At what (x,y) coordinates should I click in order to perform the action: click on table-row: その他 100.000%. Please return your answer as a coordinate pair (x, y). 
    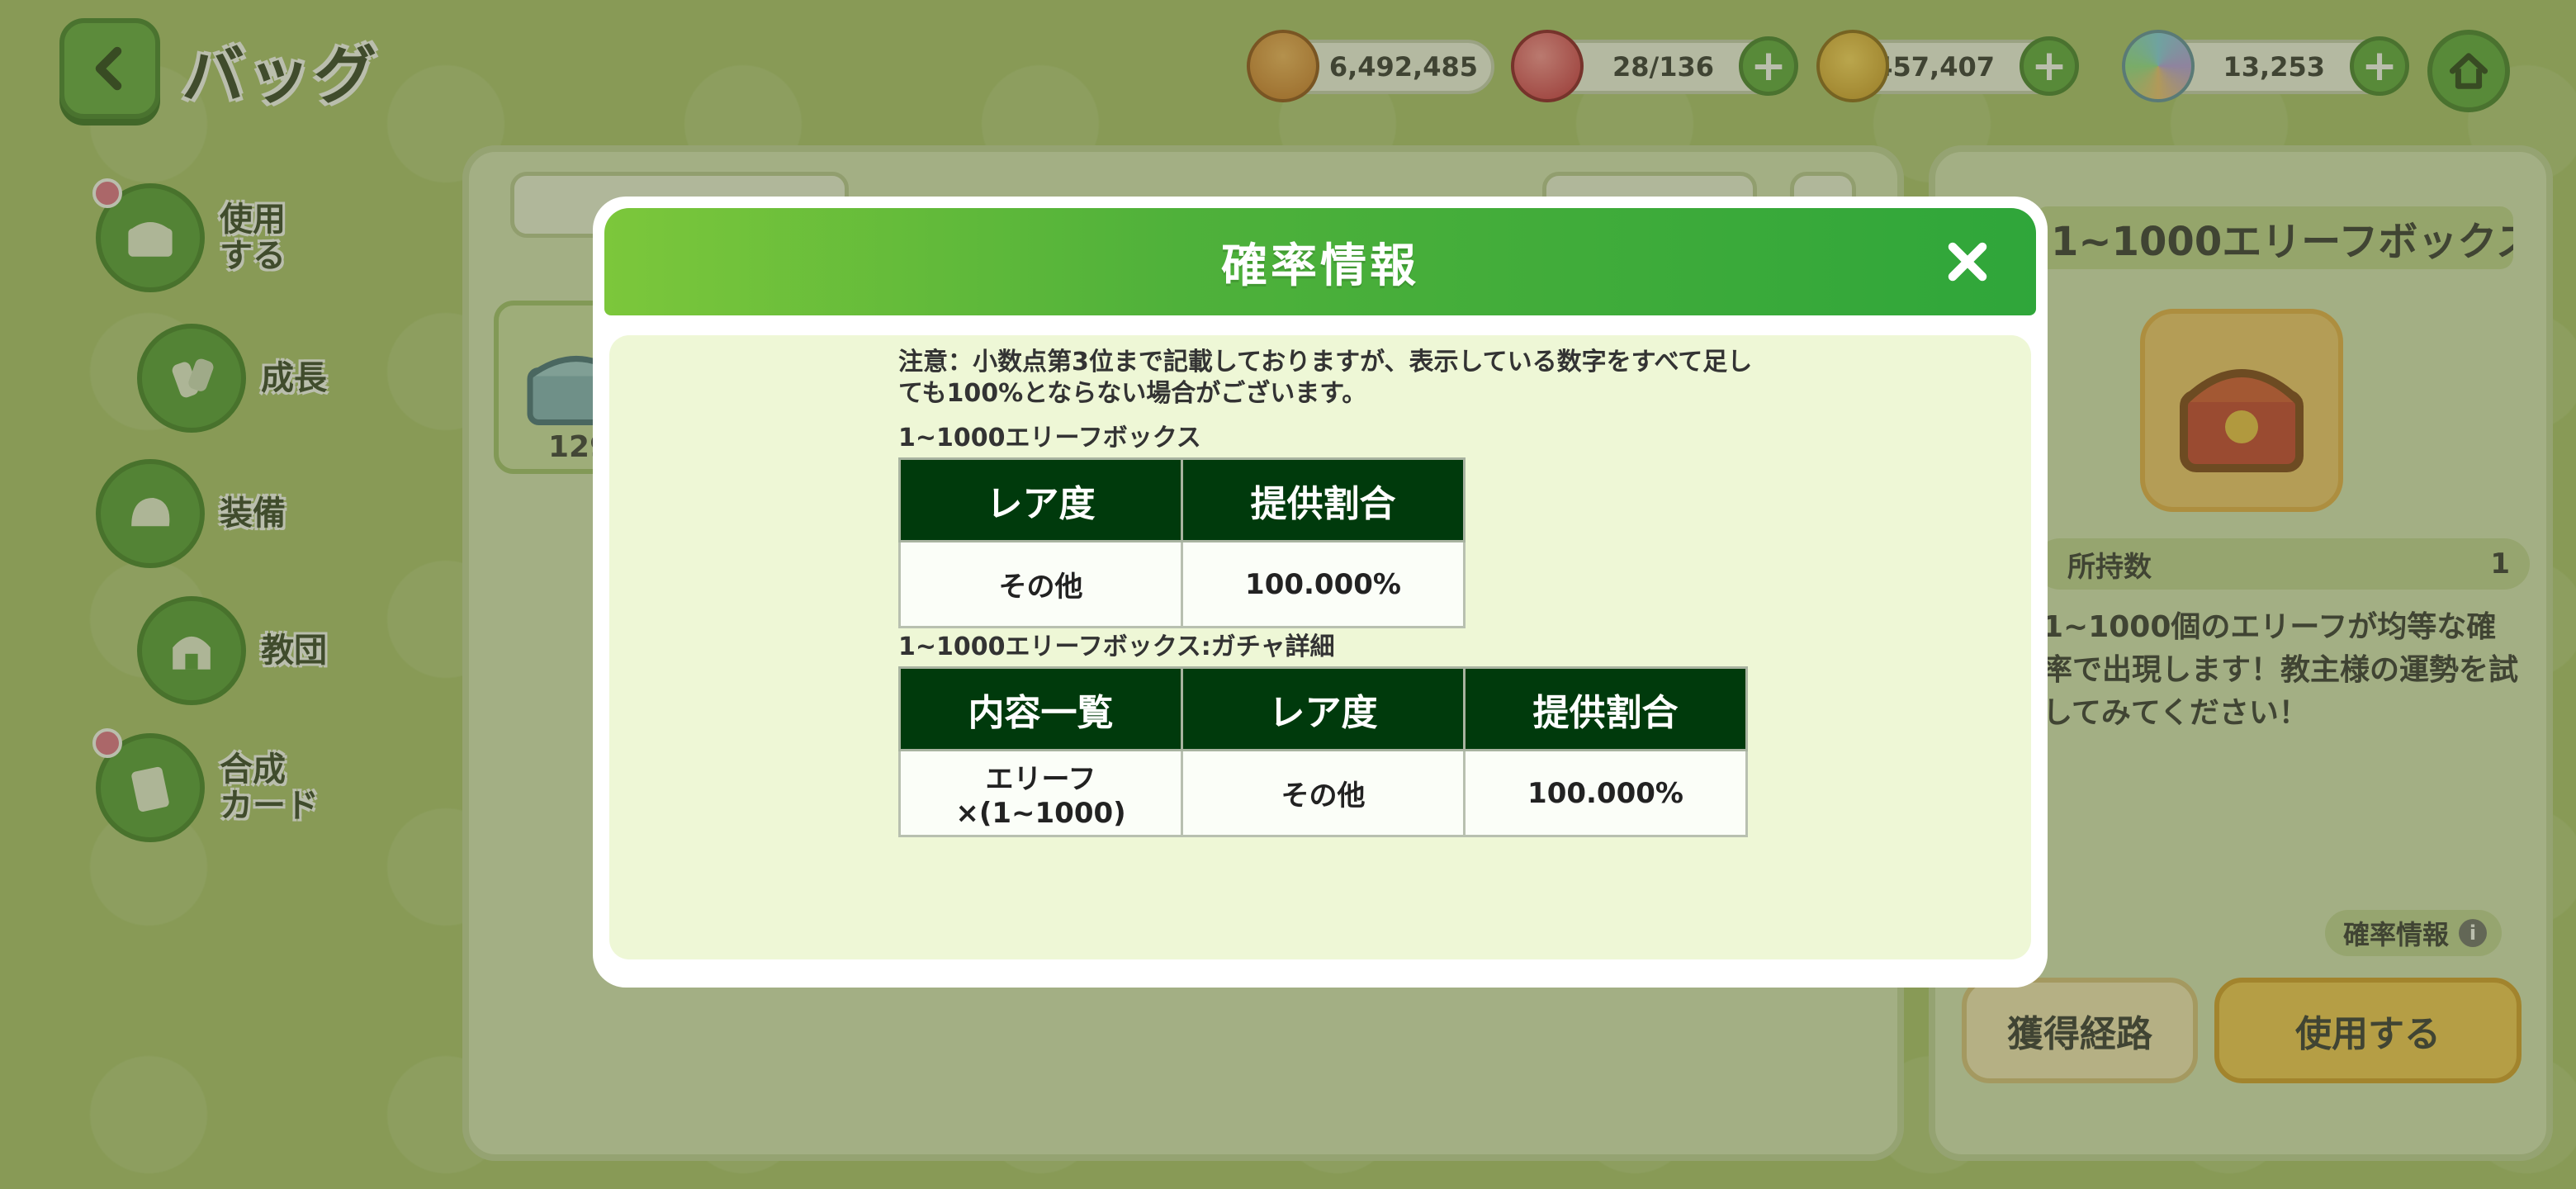
    Looking at the image, I should click on (1182, 584).